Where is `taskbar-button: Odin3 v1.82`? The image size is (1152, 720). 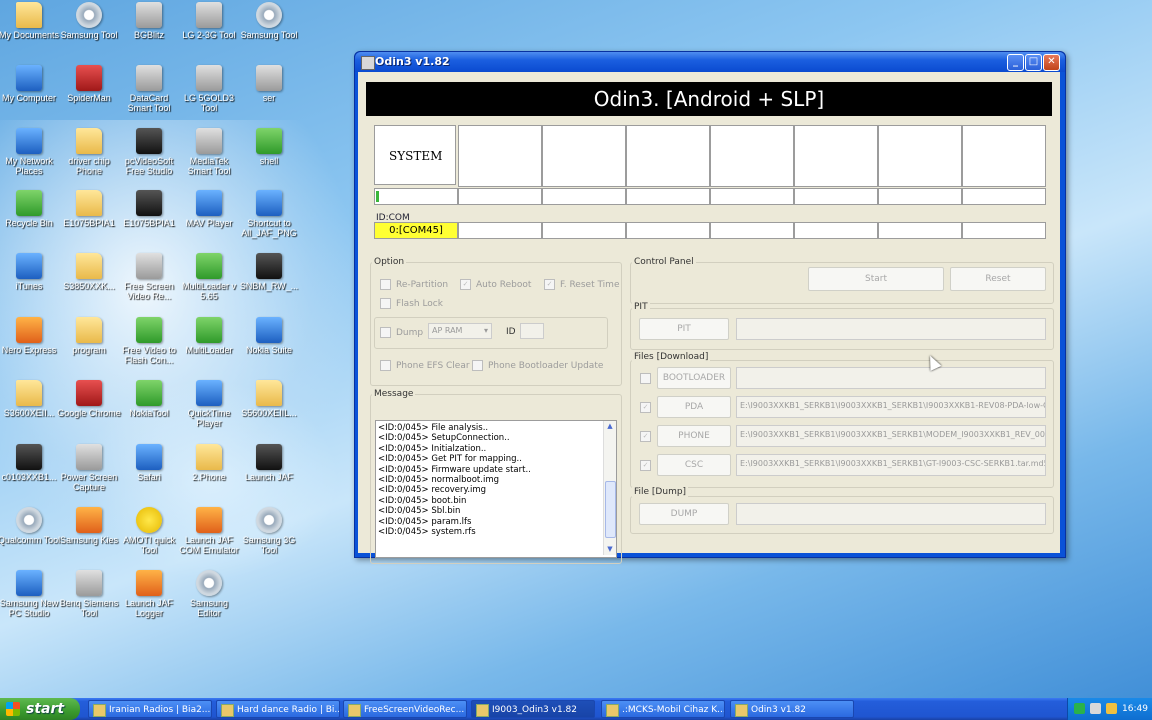 taskbar-button: Odin3 v1.82 is located at coordinates (792, 709).